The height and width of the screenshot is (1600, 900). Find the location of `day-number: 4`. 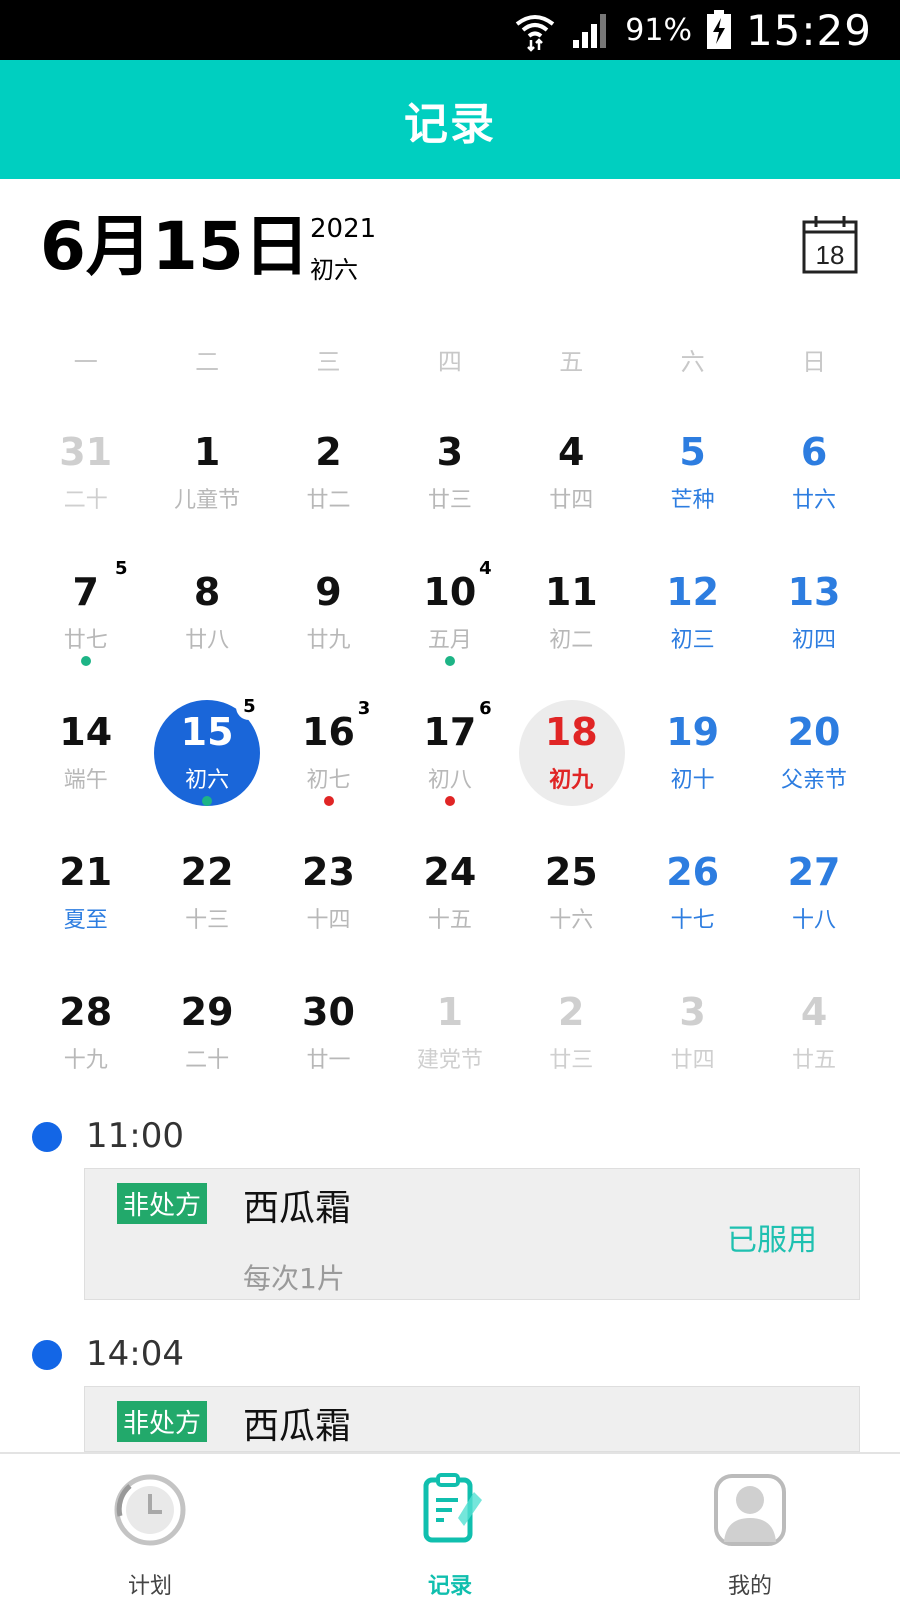

day-number: 4 is located at coordinates (814, 1012).